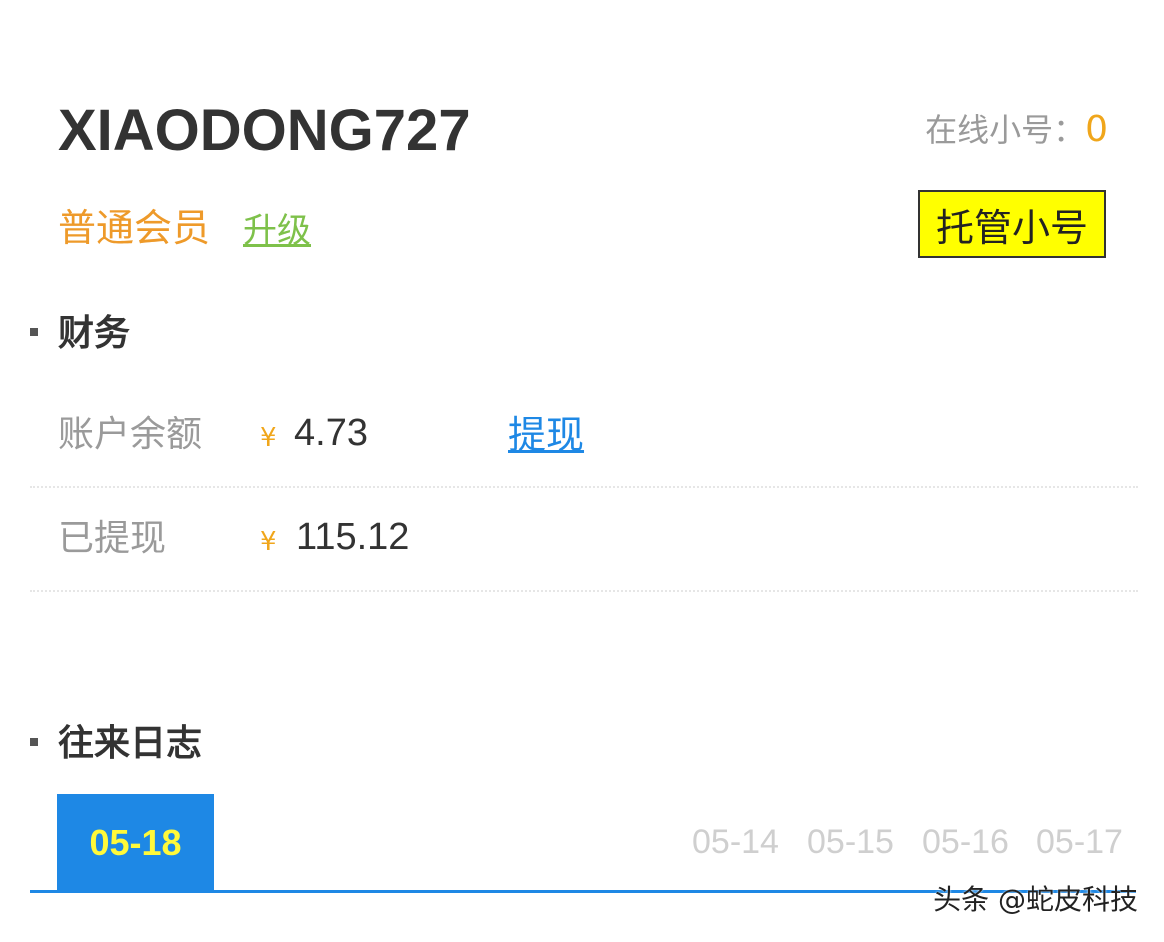 The width and height of the screenshot is (1164, 942). What do you see at coordinates (850, 842) in the screenshot?
I see `tab-date: 05-15` at bounding box center [850, 842].